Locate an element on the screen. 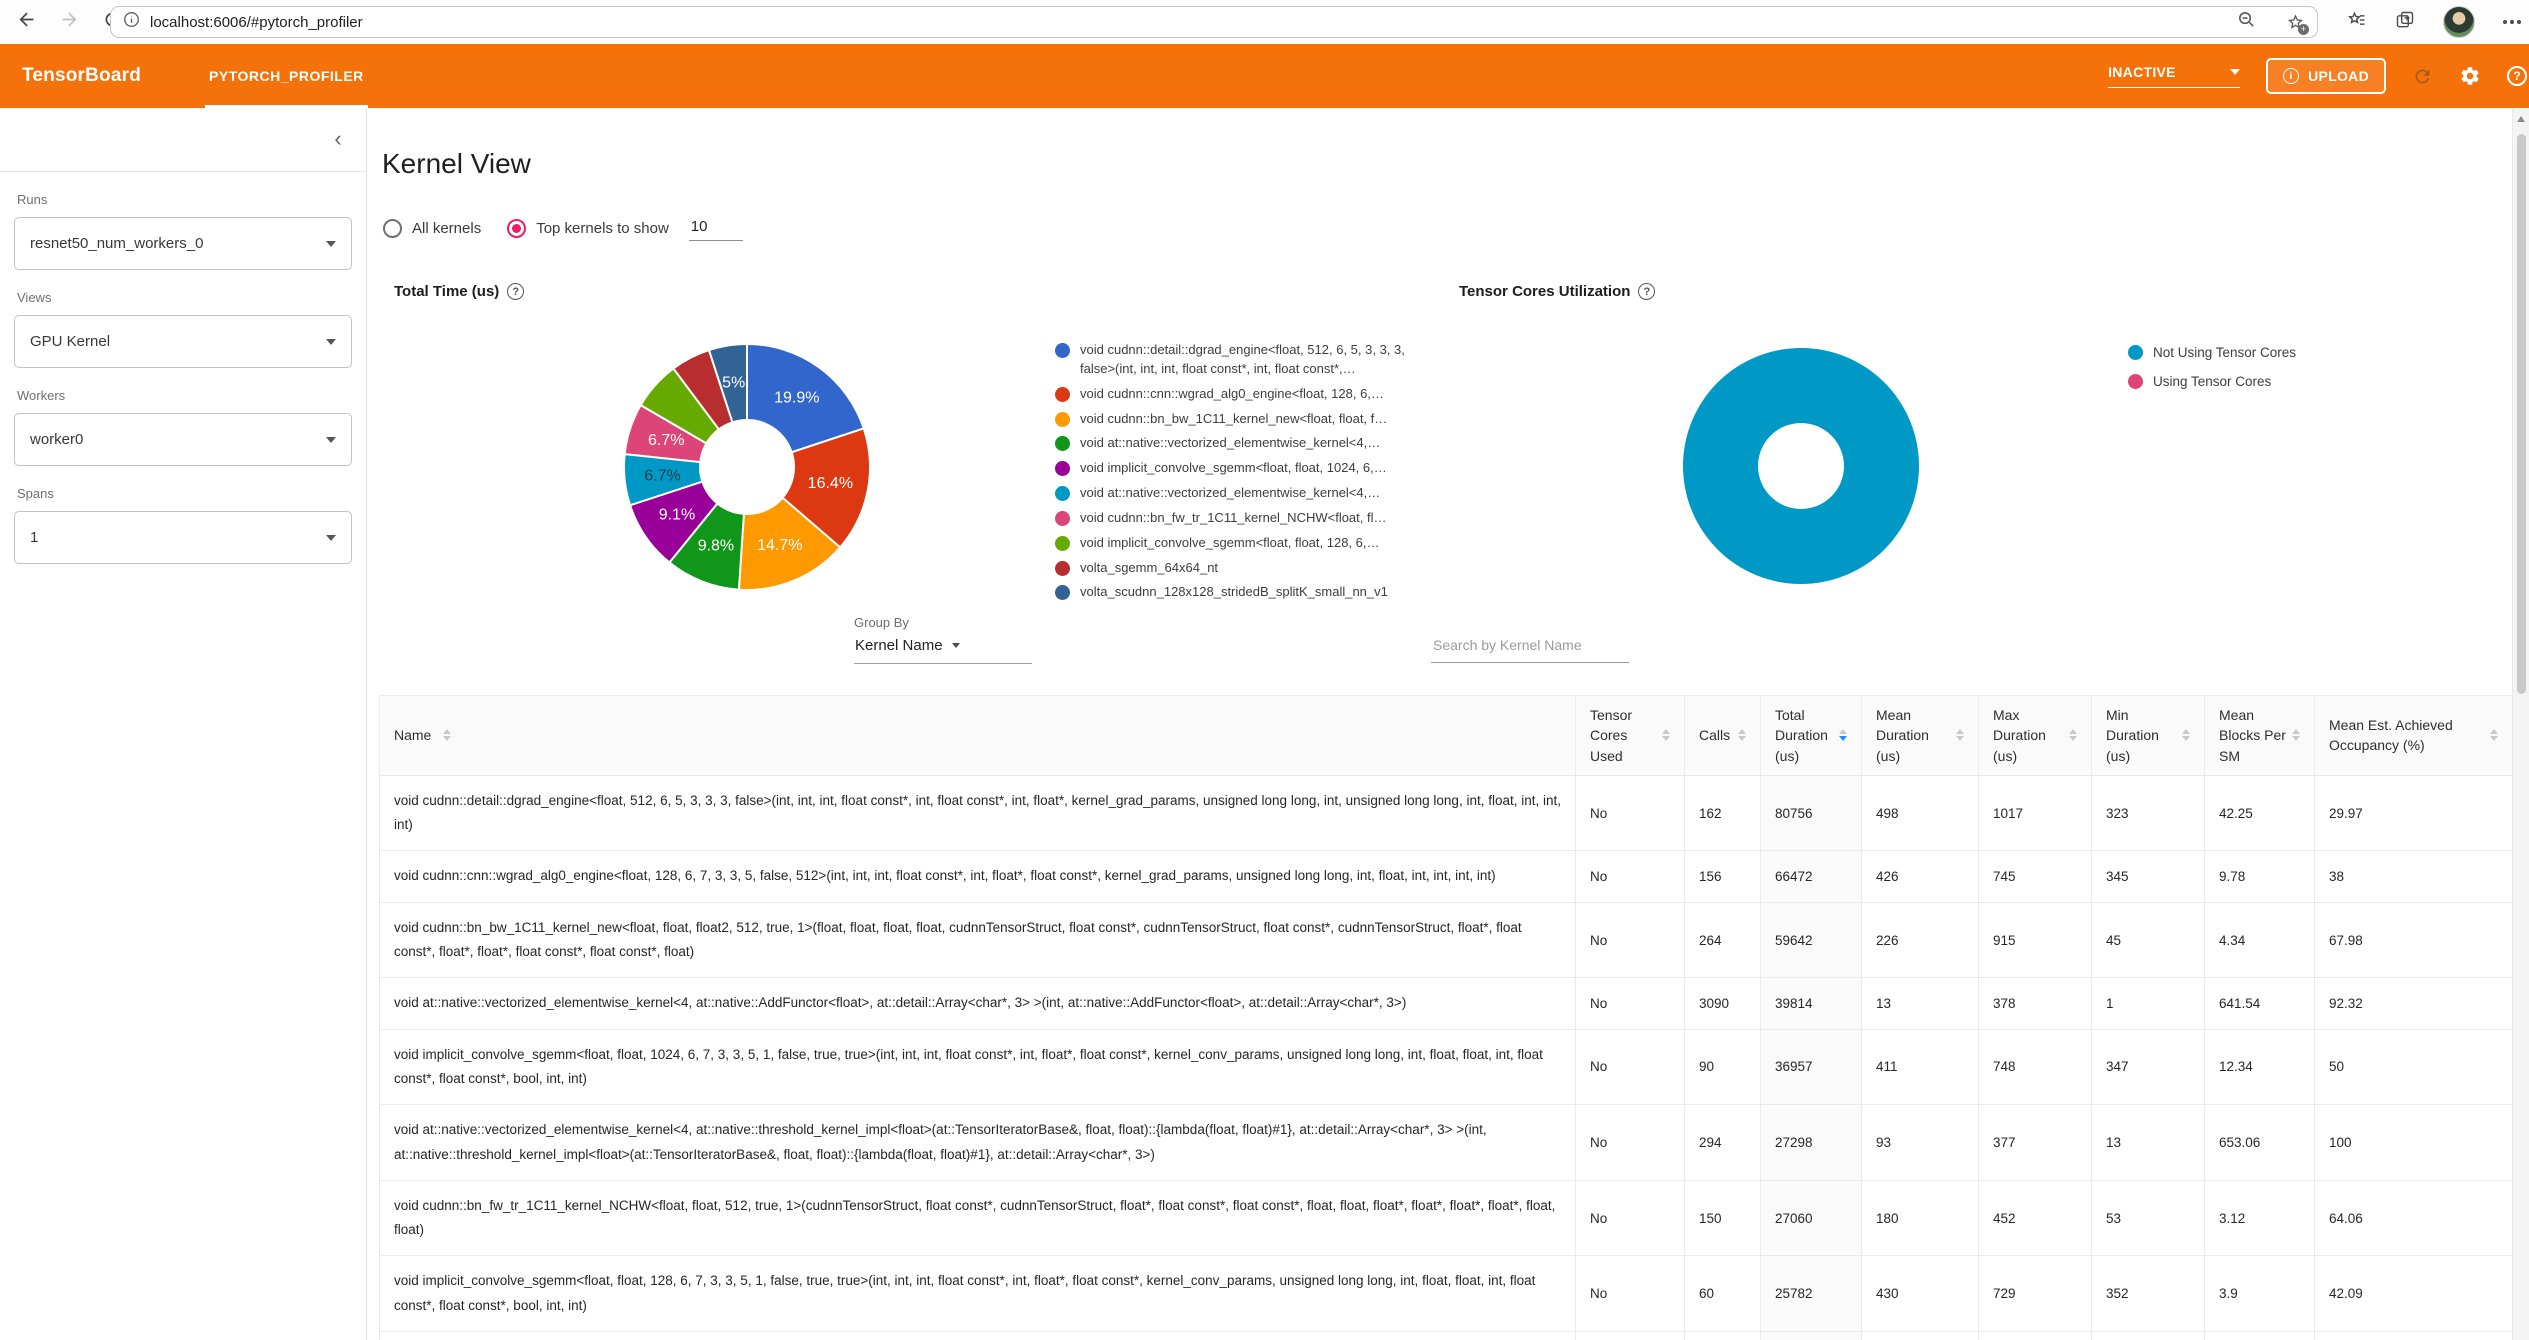  column-header-mean-duration-us: Mean Duration (us) is located at coordinates (1920, 735).